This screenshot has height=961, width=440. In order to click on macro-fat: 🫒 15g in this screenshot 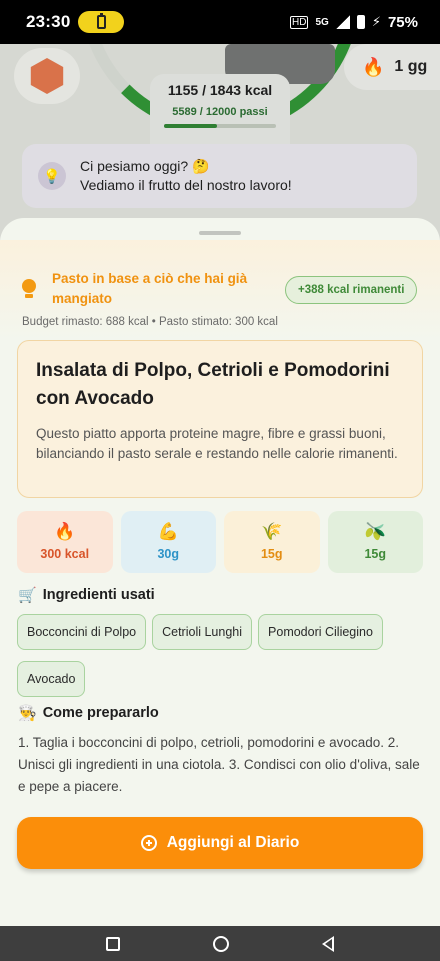, I will do `click(375, 542)`.